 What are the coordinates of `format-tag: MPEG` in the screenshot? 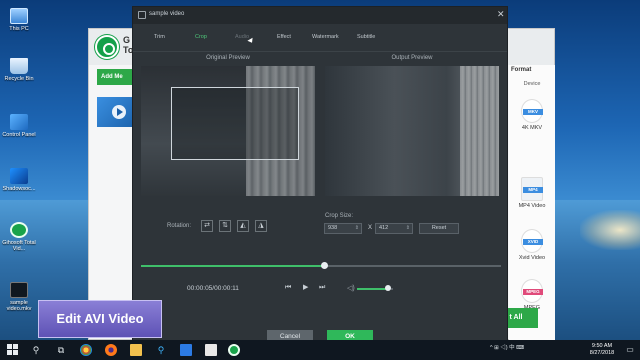 It's located at (533, 292).